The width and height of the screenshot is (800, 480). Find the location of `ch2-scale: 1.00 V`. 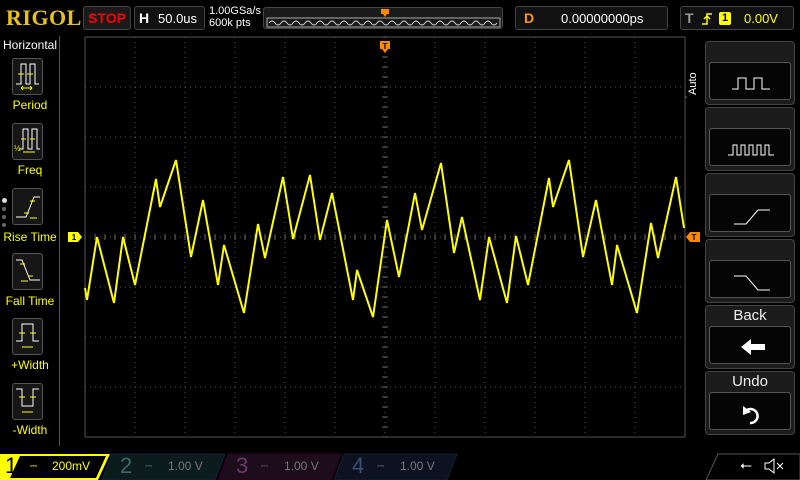

ch2-scale: 1.00 V is located at coordinates (185, 466).